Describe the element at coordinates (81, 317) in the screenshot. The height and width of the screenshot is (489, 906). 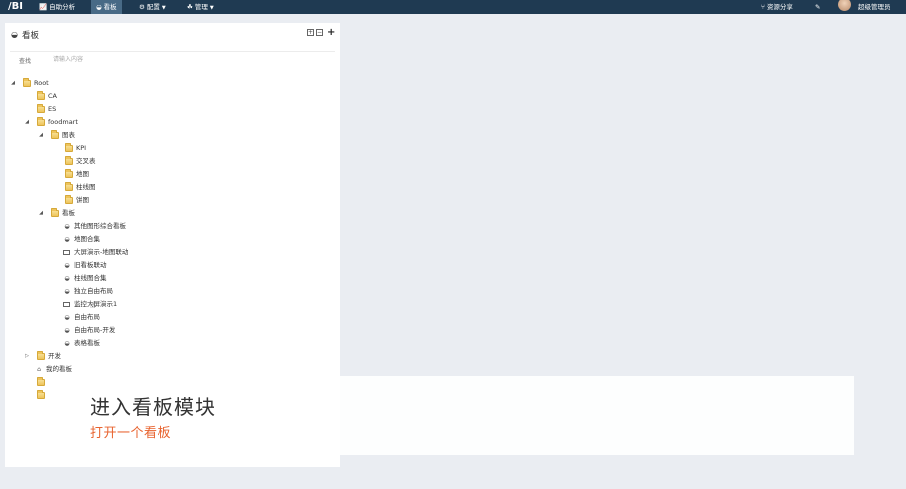
I see `tree-node-board-item: ◒ 自由布局` at that location.